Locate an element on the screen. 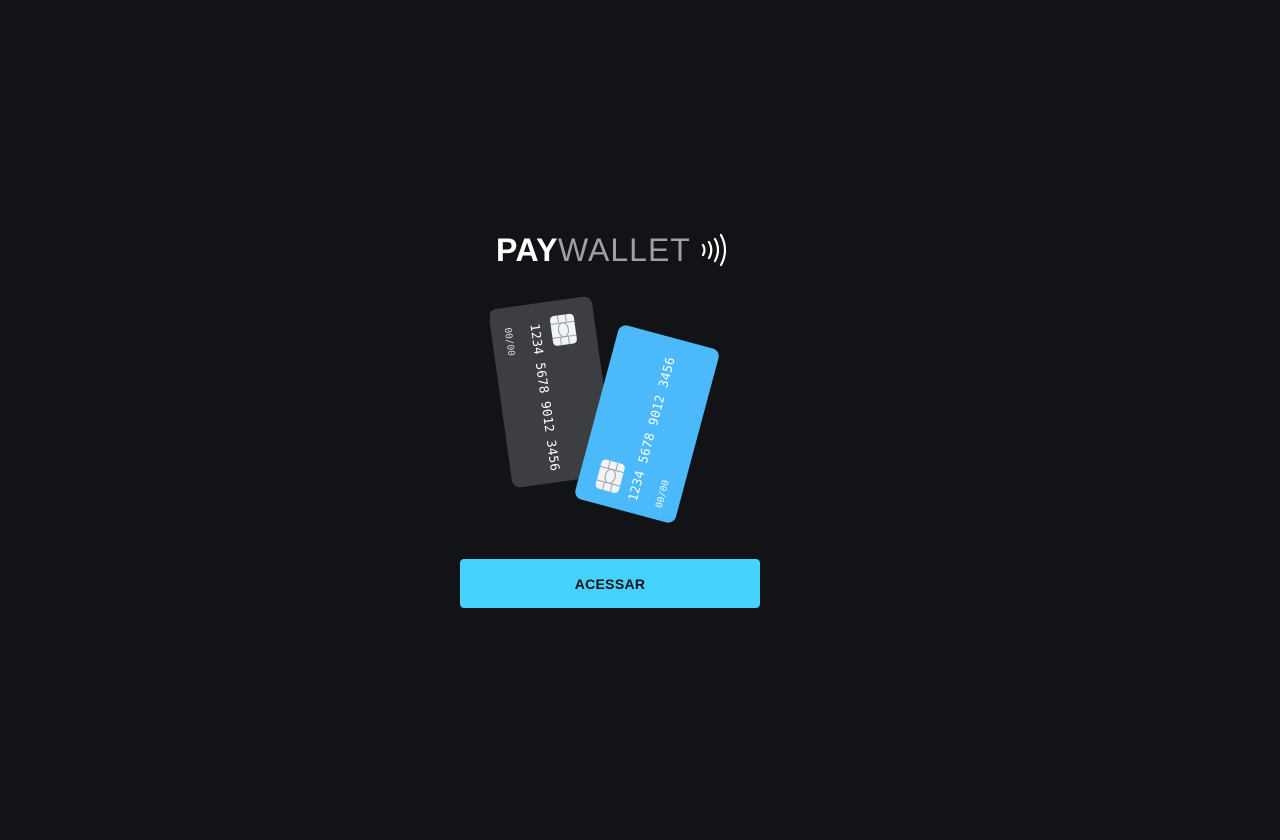  contactless-waves-icon is located at coordinates (713, 250).